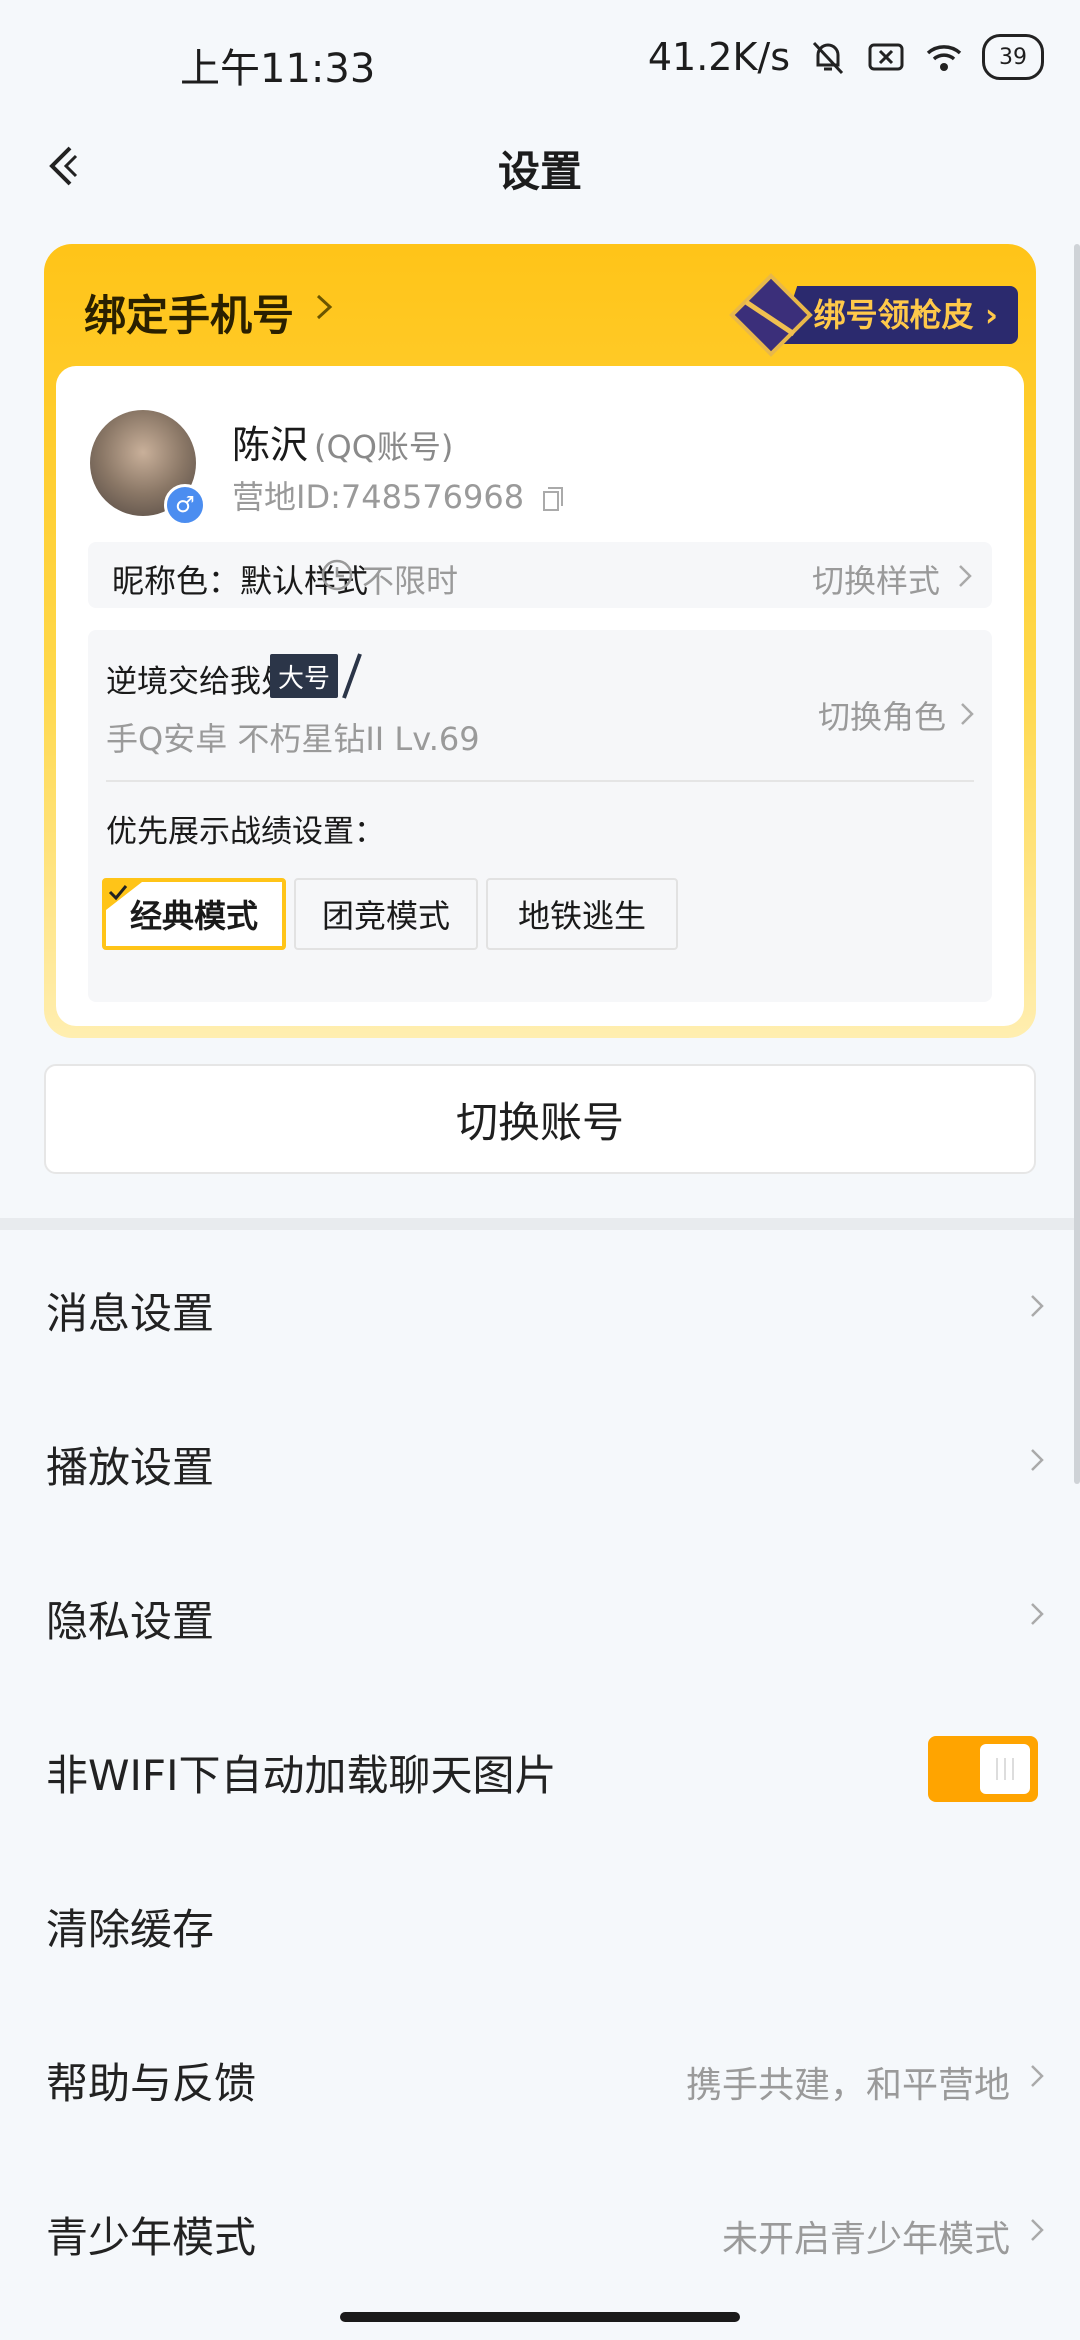 The width and height of the screenshot is (1080, 2340). Describe the element at coordinates (540, 1461) in the screenshot. I see `settings-row-playback: 播放设置` at that location.